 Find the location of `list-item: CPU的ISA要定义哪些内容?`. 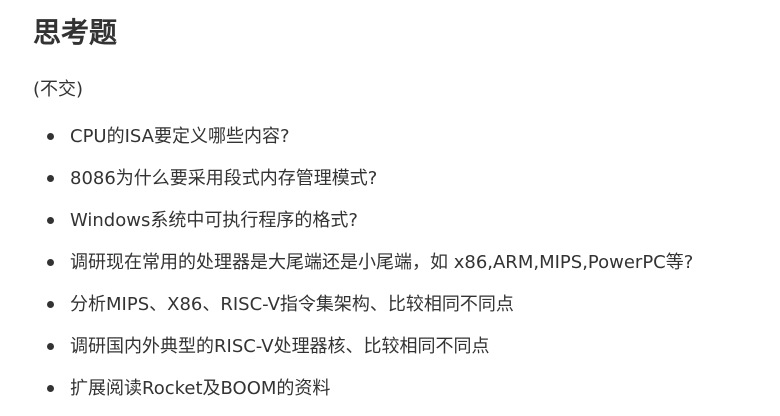

list-item: CPU的ISA要定义哪些内容? is located at coordinates (390, 143).